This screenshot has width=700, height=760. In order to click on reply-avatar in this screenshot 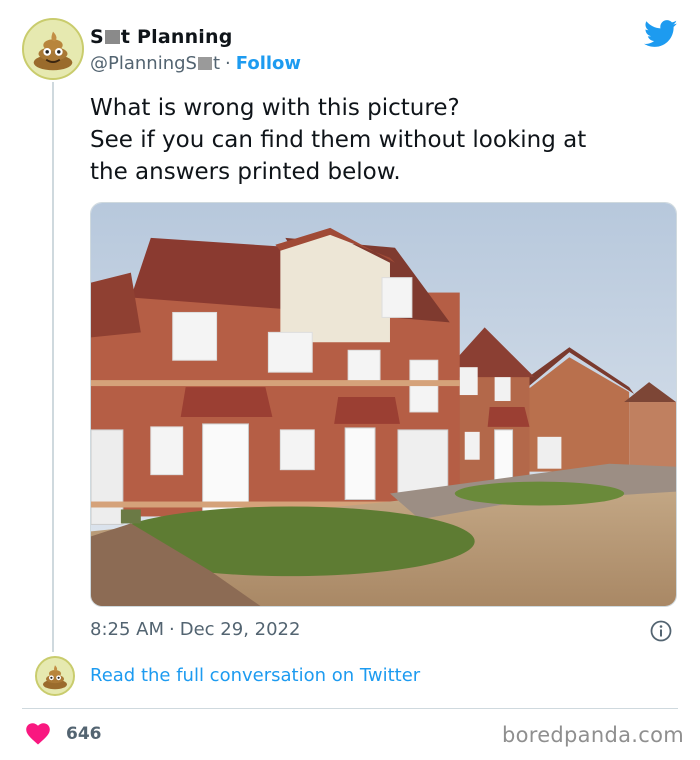, I will do `click(55, 676)`.